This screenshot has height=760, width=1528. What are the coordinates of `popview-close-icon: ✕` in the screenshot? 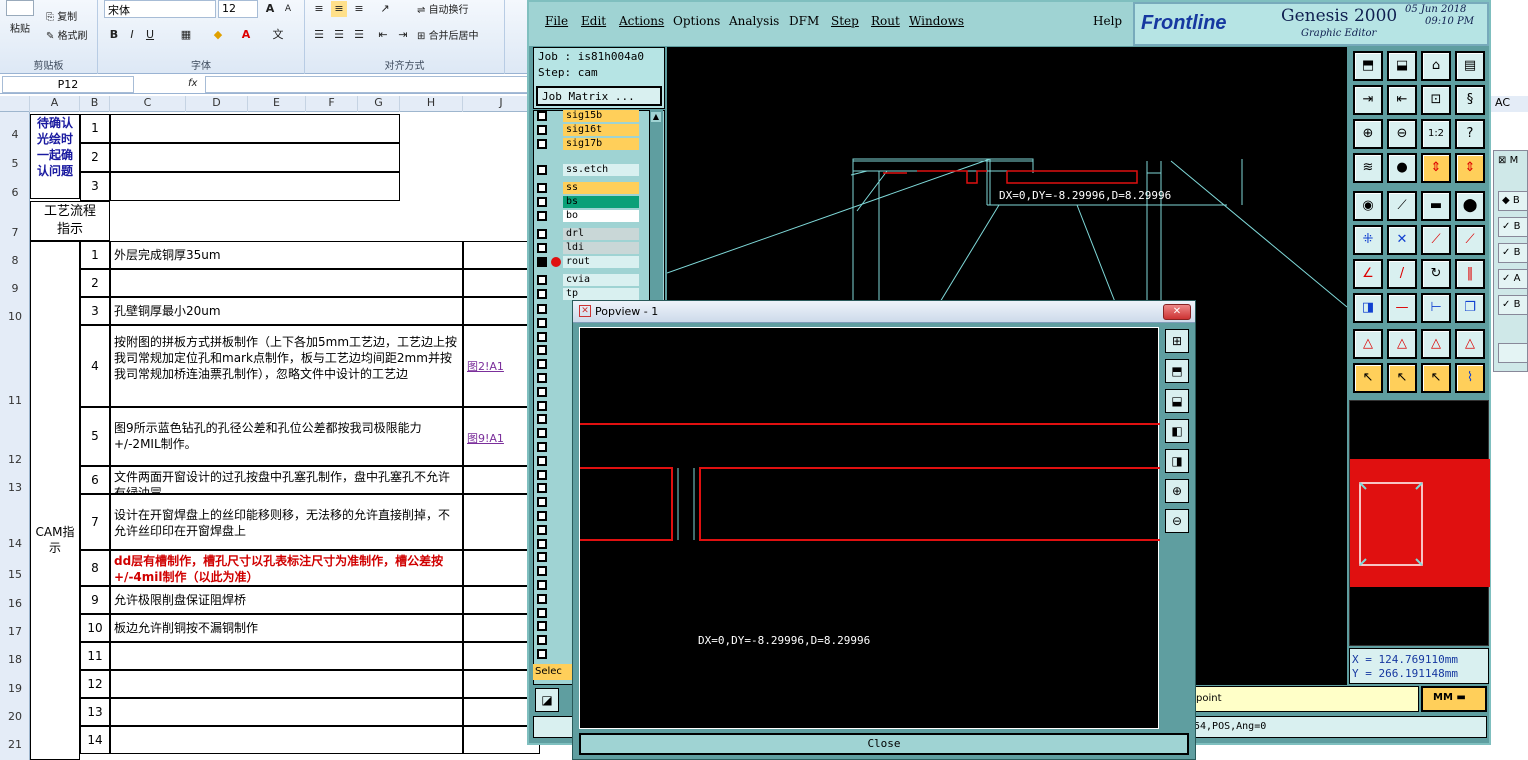 It's located at (1177, 312).